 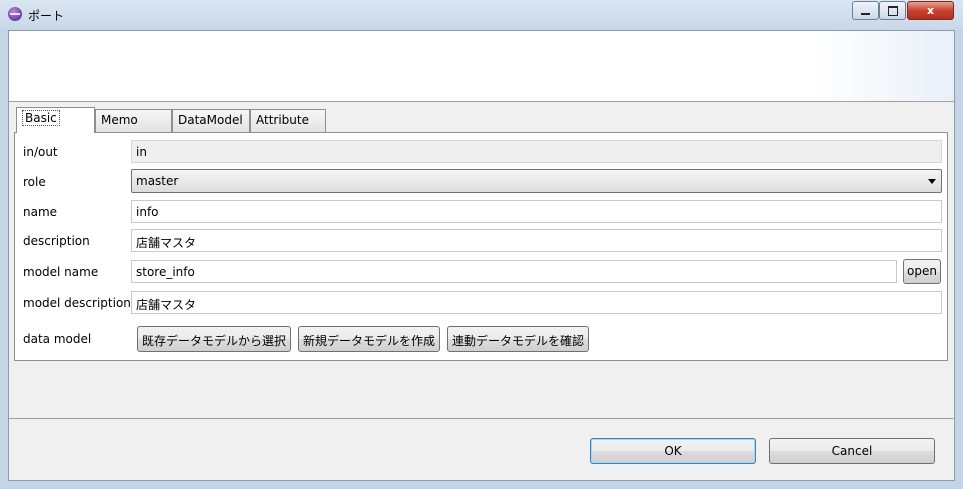 What do you see at coordinates (40, 152) in the screenshot?
I see `inout-label: in/out` at bounding box center [40, 152].